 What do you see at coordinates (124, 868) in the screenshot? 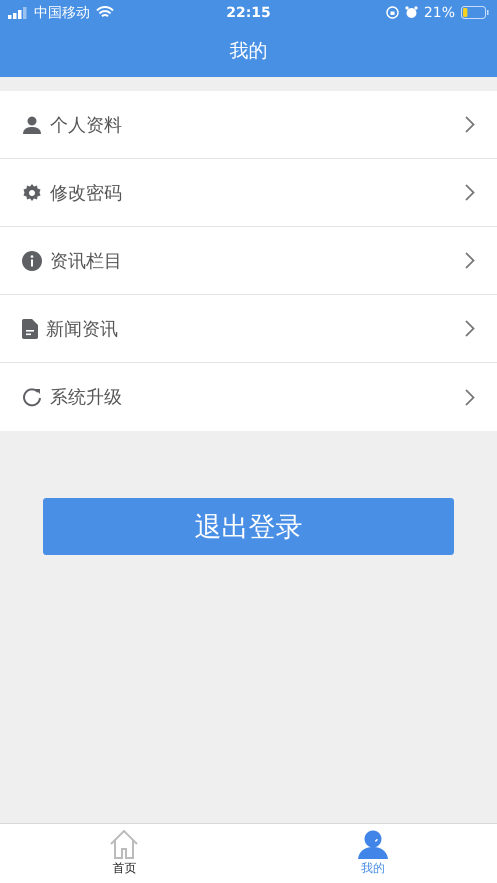
I see `tab-label: 首页` at bounding box center [124, 868].